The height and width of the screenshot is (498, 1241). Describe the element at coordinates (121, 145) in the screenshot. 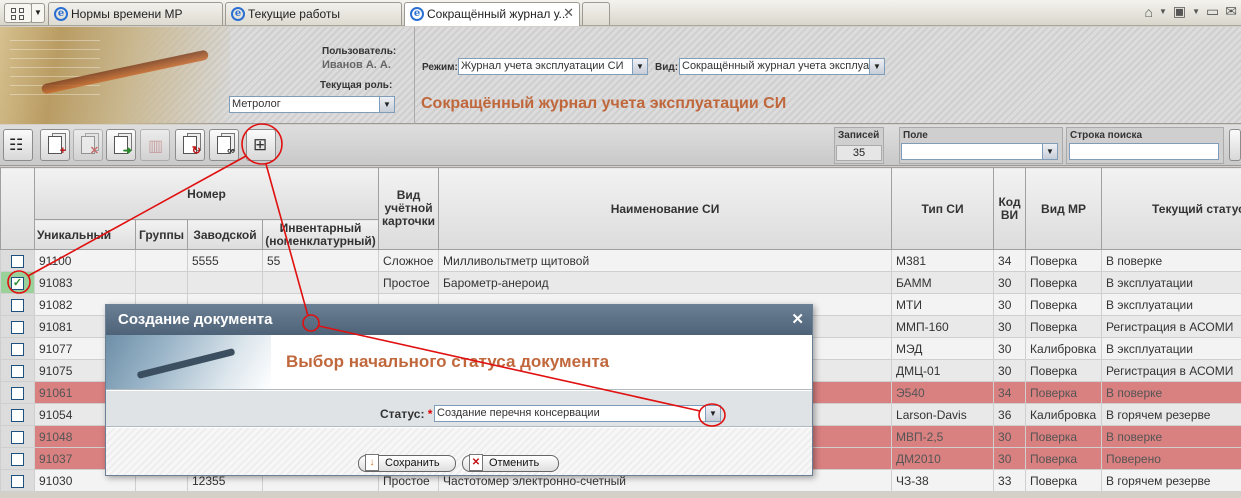

I see `export-record-button: ➜` at that location.